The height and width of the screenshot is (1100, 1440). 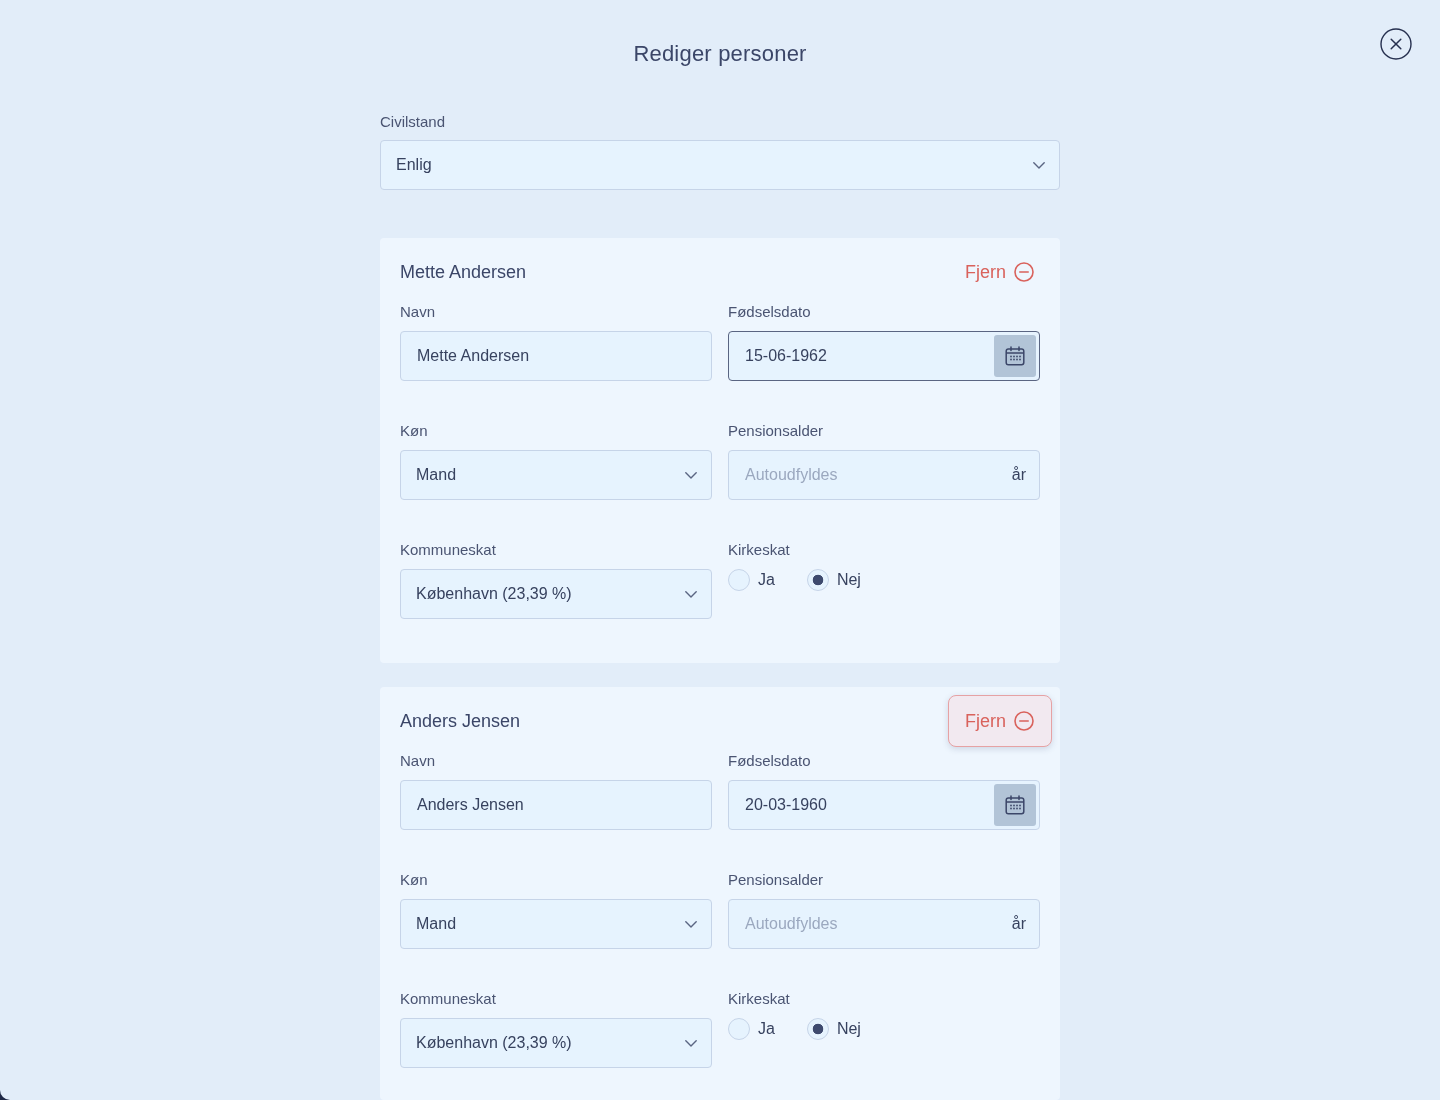 I want to click on dialog-title: Rediger personer, so click(x=720, y=54).